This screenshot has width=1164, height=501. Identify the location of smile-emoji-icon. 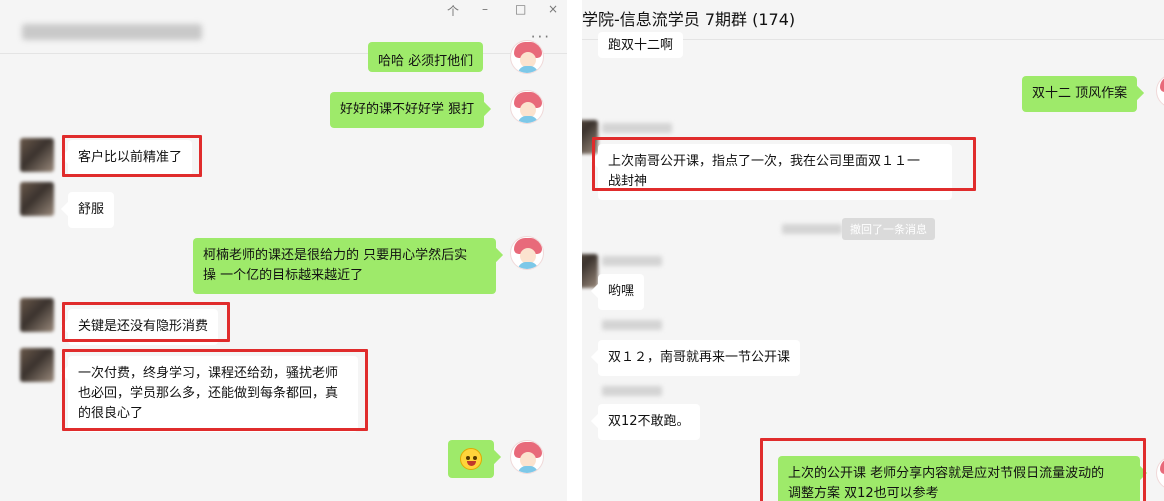
(471, 459).